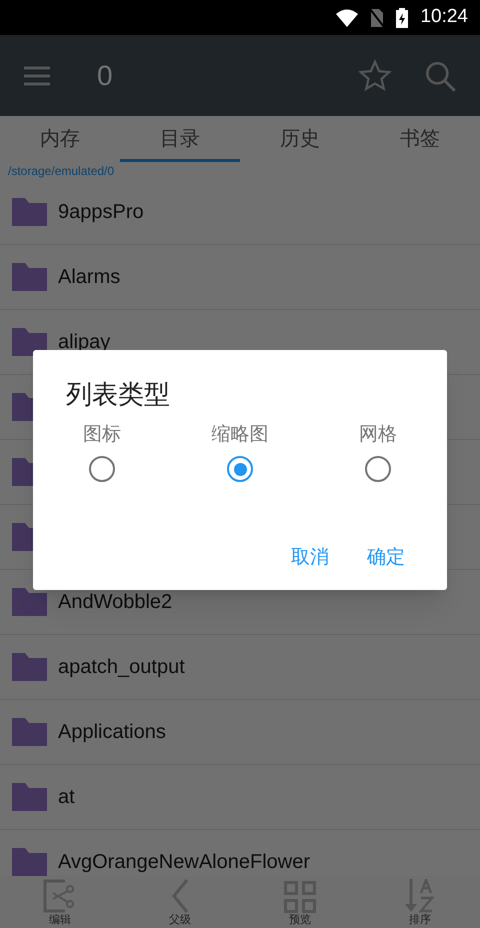 This screenshot has height=928, width=480. I want to click on tab: 历史, so click(300, 139).